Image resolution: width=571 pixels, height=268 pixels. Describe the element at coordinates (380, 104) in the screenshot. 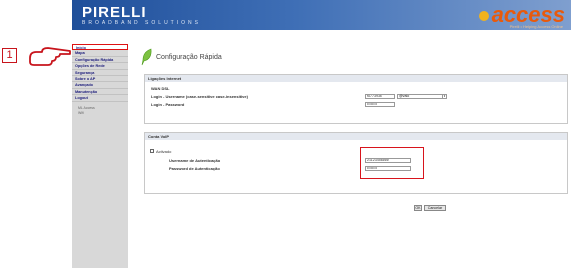

I see `login-password-input: ••••••••` at that location.